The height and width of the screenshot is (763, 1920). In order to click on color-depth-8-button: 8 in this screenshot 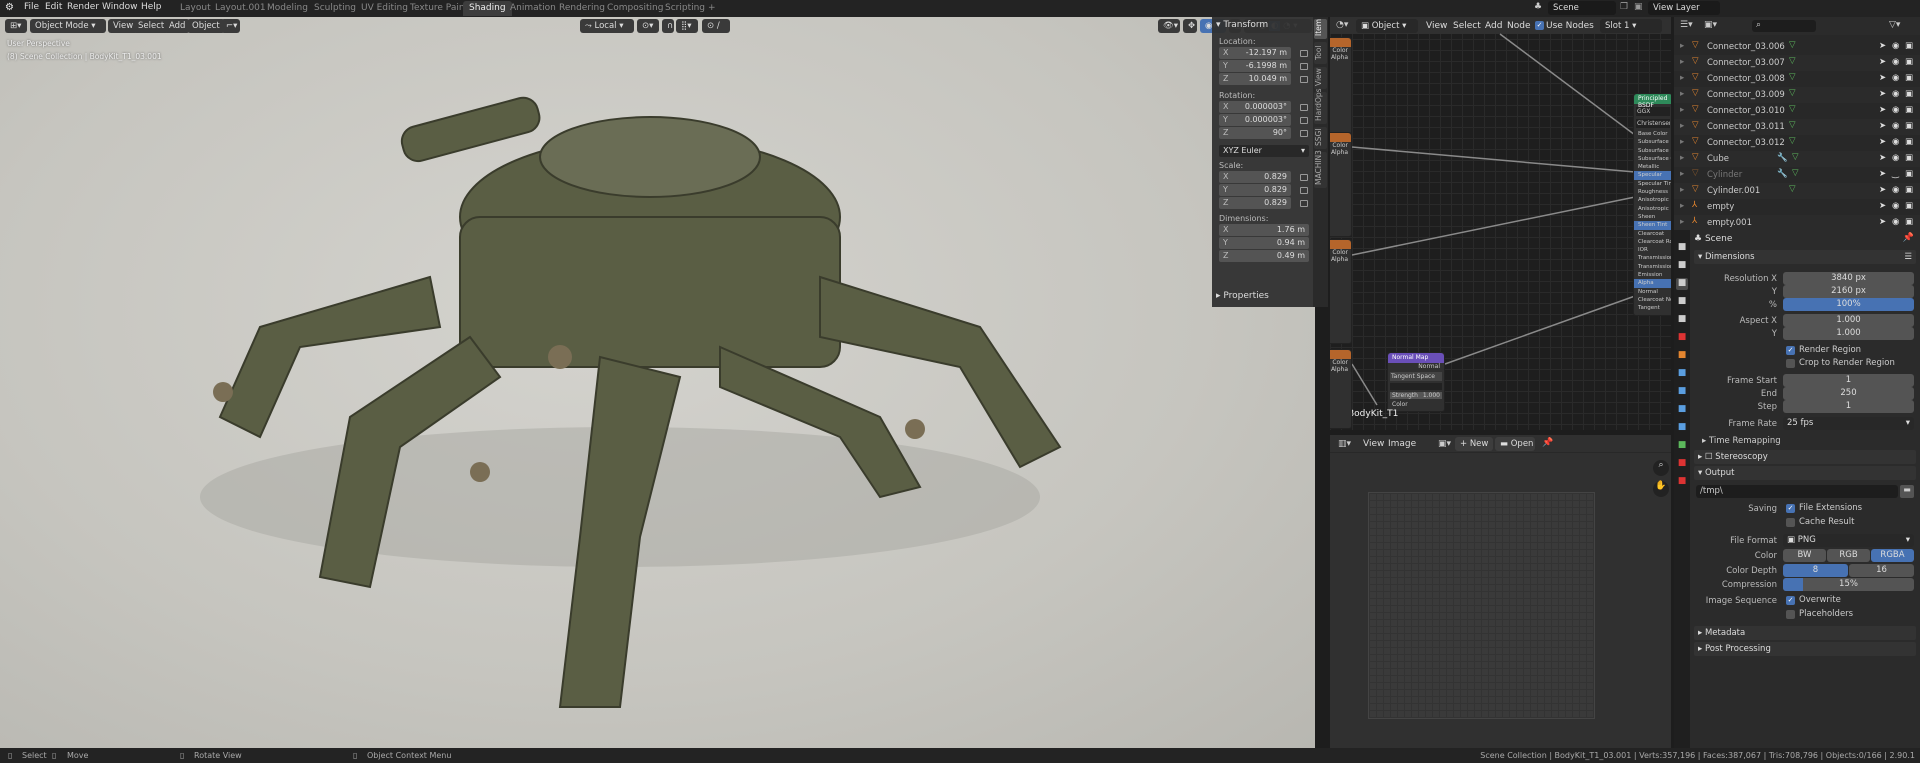, I will do `click(1815, 570)`.